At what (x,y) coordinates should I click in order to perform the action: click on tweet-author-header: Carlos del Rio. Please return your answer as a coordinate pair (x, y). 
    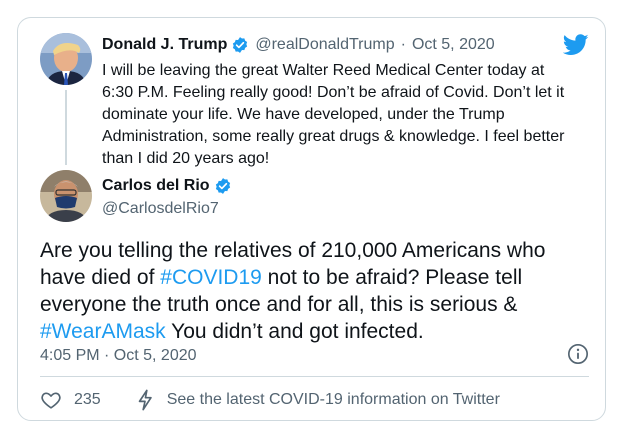
    Looking at the image, I should click on (167, 186).